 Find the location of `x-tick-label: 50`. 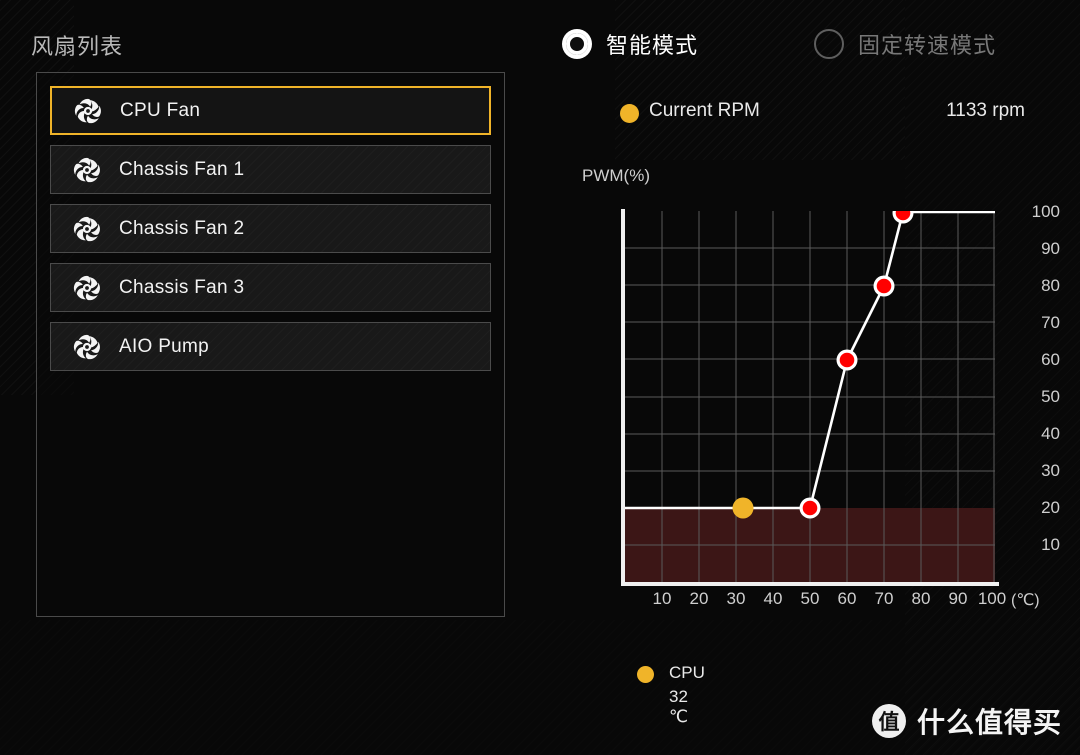

x-tick-label: 50 is located at coordinates (810, 598).